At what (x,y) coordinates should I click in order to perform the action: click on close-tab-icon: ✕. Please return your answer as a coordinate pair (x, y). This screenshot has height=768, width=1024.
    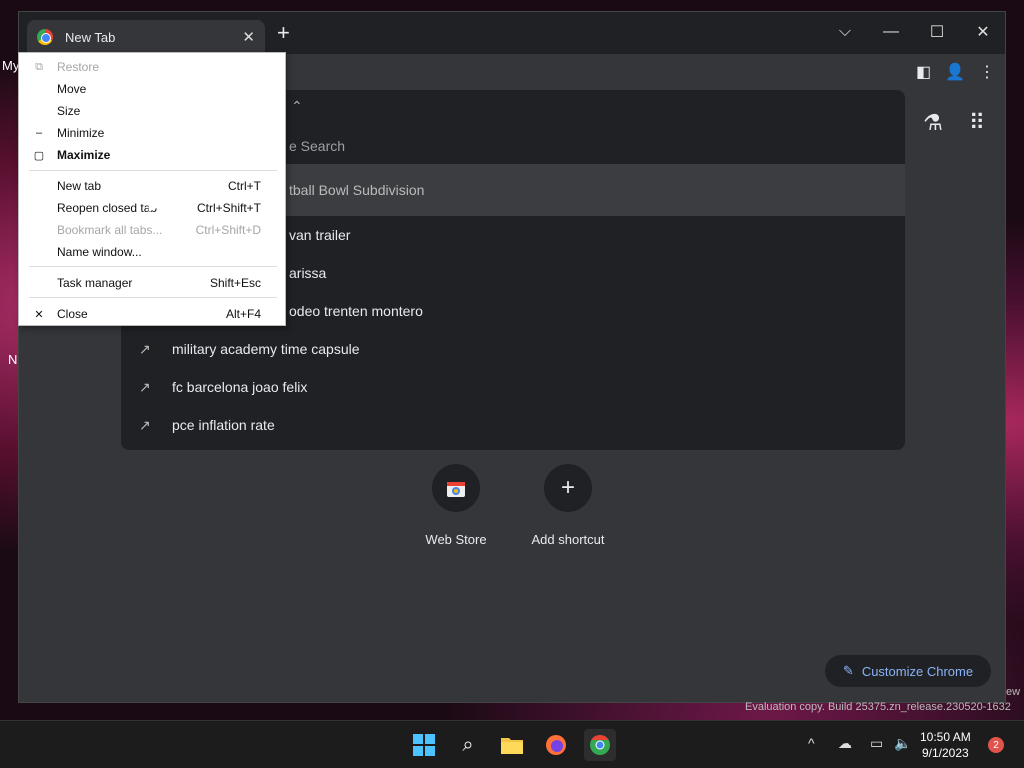
    Looking at the image, I should click on (248, 37).